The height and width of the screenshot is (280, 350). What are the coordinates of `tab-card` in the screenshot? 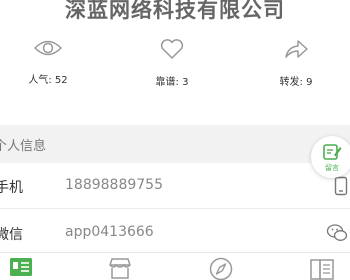 It's located at (21, 268).